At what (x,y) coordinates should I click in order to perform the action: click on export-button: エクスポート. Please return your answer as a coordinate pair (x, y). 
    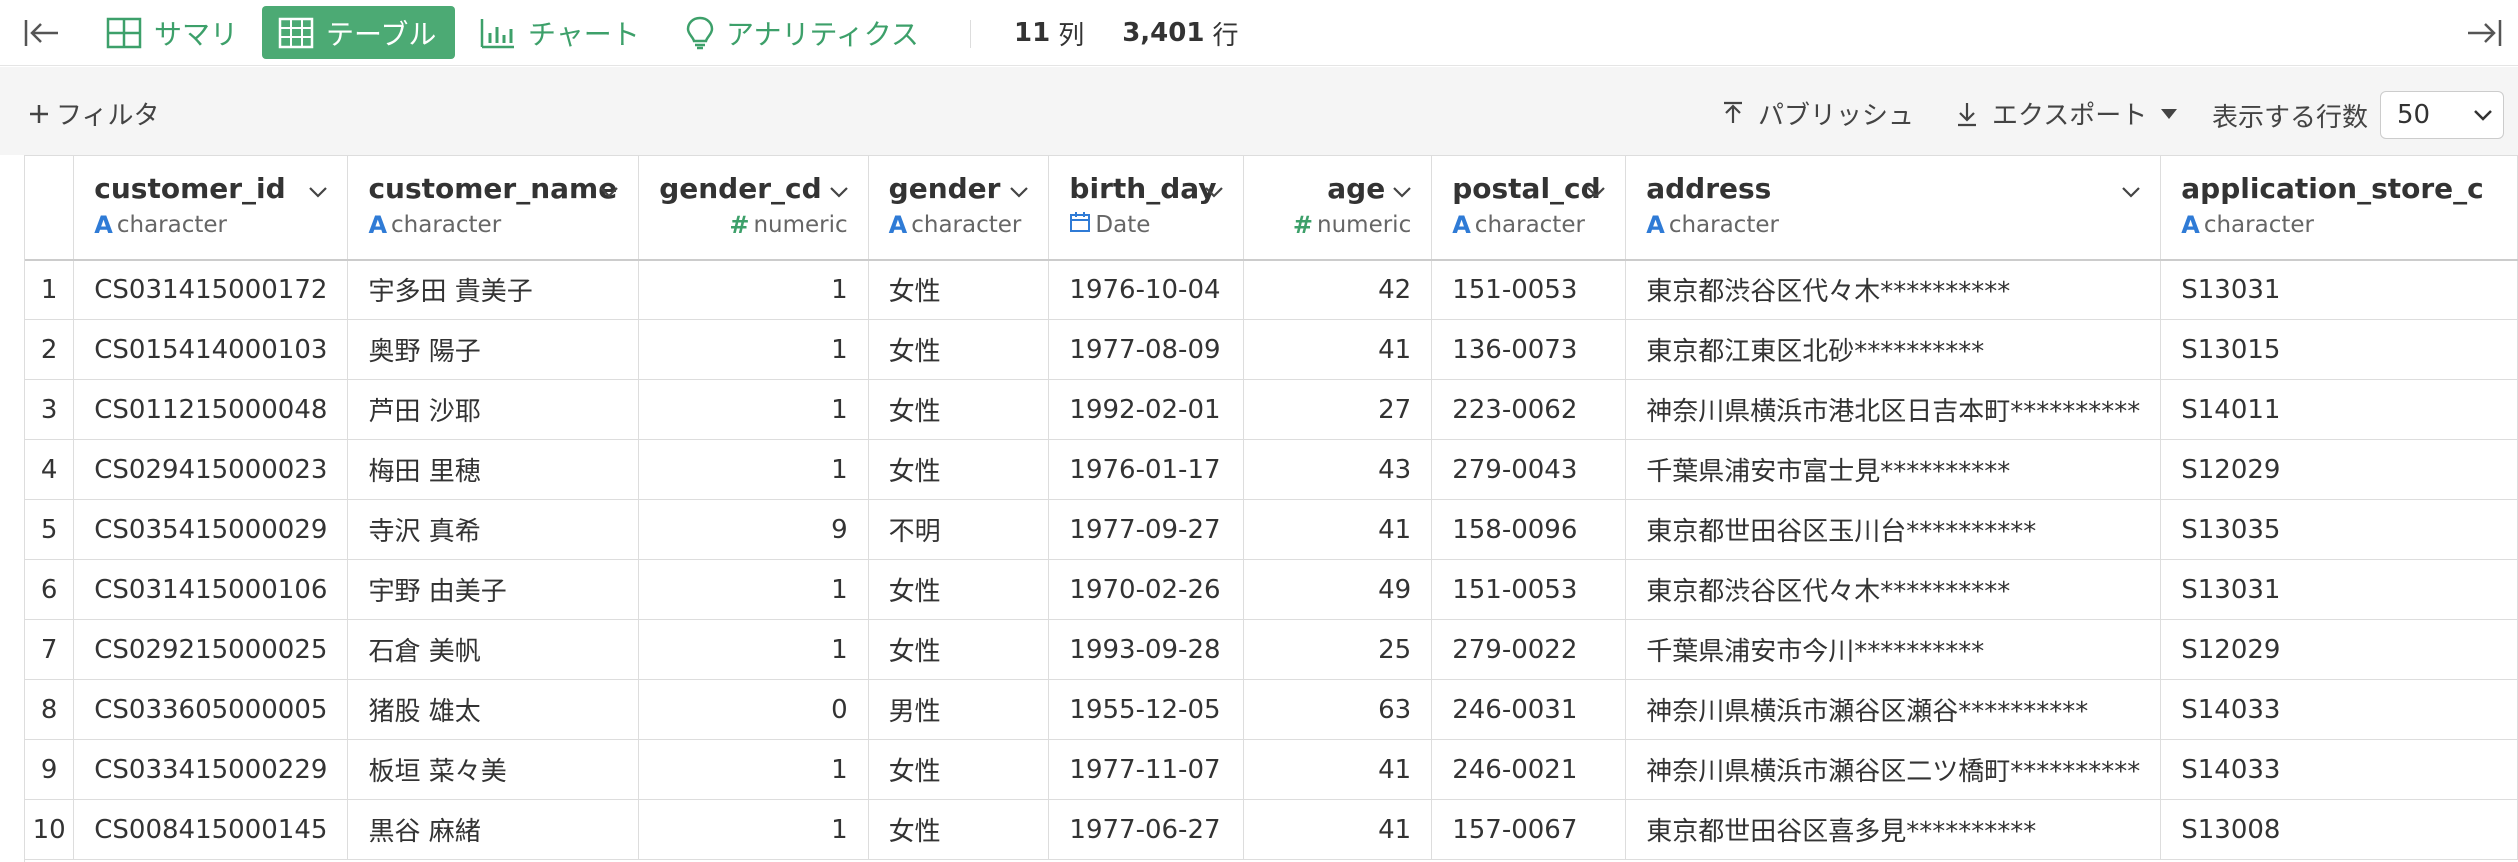
    Looking at the image, I should click on (2067, 113).